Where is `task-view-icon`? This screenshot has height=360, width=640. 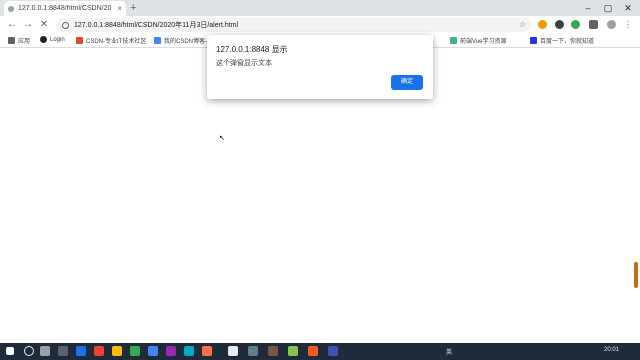
task-view-icon is located at coordinates (45, 351).